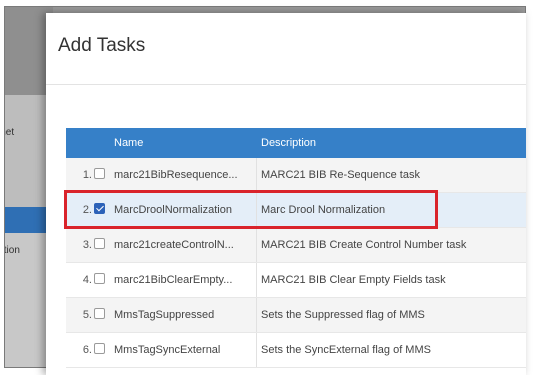 Image resolution: width=533 pixels, height=375 pixels. Describe the element at coordinates (288, 143) in the screenshot. I see `column-header-description: Description` at that location.